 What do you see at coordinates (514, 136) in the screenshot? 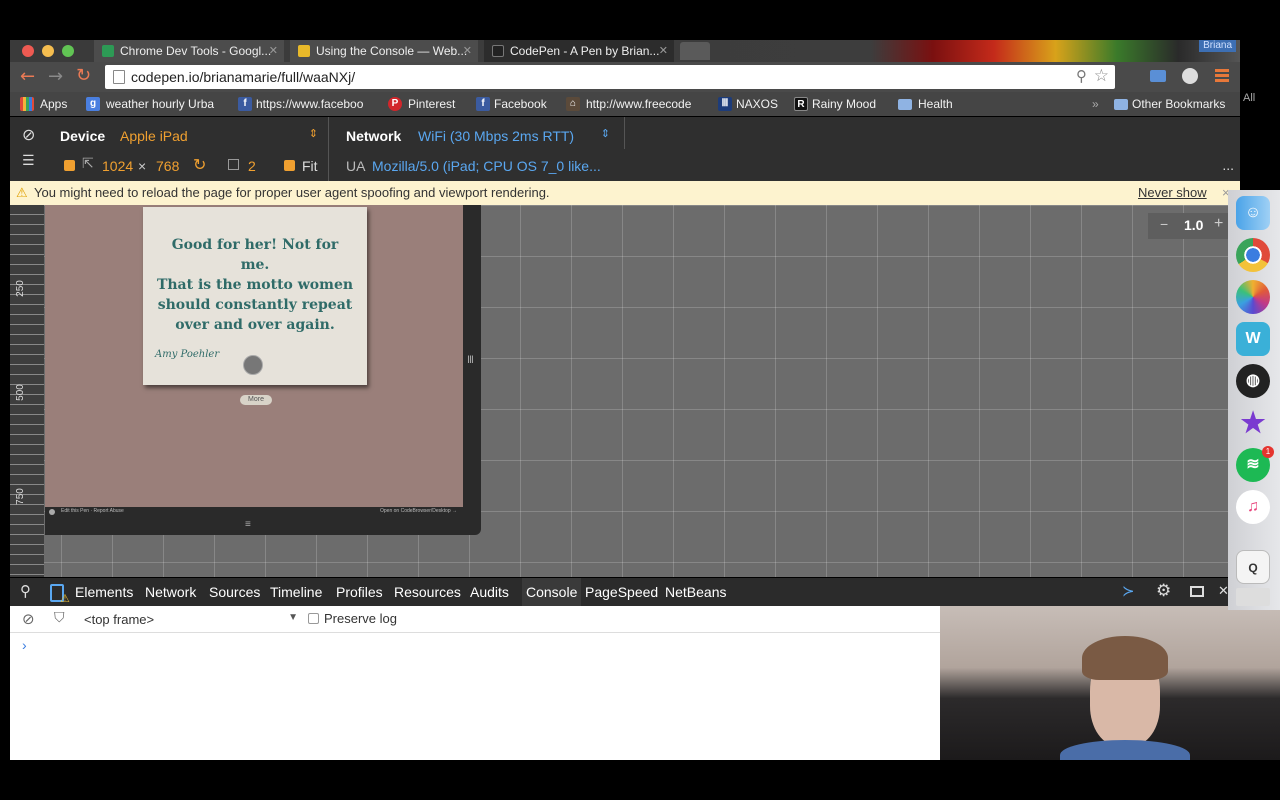
I see `network-select: WiFi (30 Mbps 2ms RTT) ⇕` at bounding box center [514, 136].